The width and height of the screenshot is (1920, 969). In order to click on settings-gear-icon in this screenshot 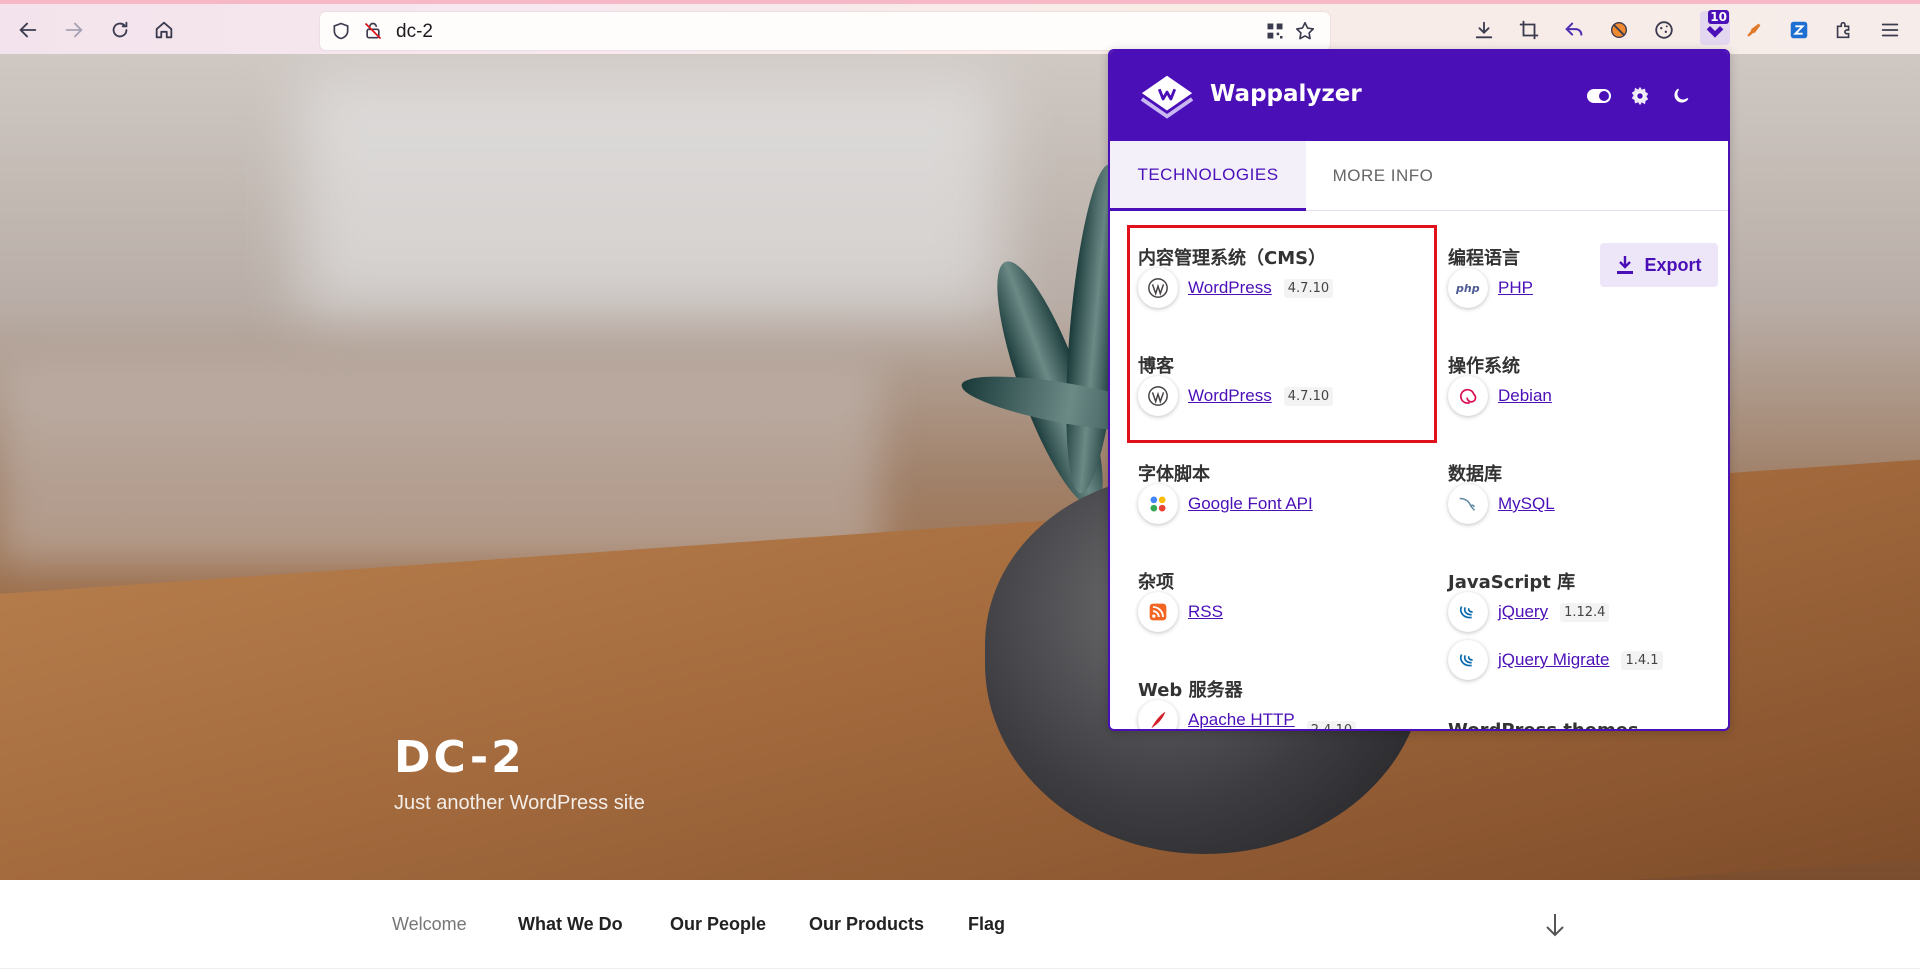, I will do `click(1640, 96)`.